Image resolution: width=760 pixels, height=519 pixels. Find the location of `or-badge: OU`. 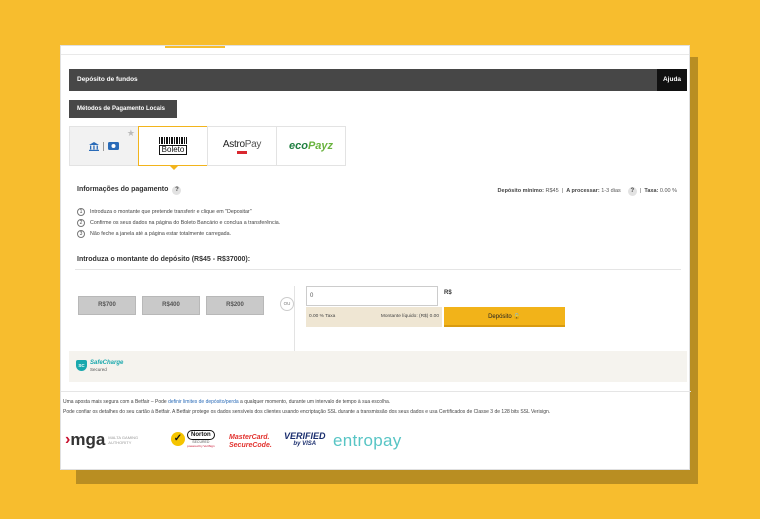

or-badge: OU is located at coordinates (287, 304).